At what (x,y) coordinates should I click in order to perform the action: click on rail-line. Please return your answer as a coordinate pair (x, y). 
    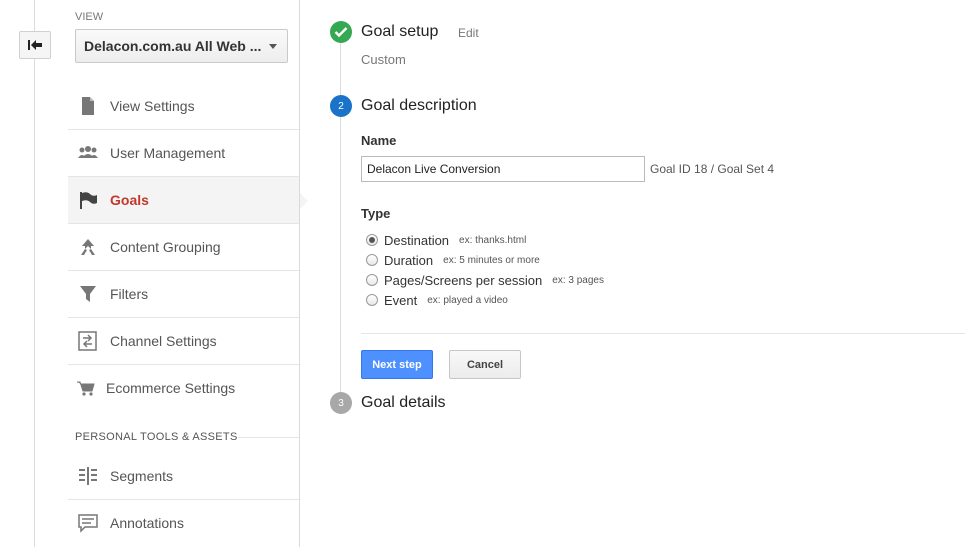
    Looking at the image, I should click on (34, 273).